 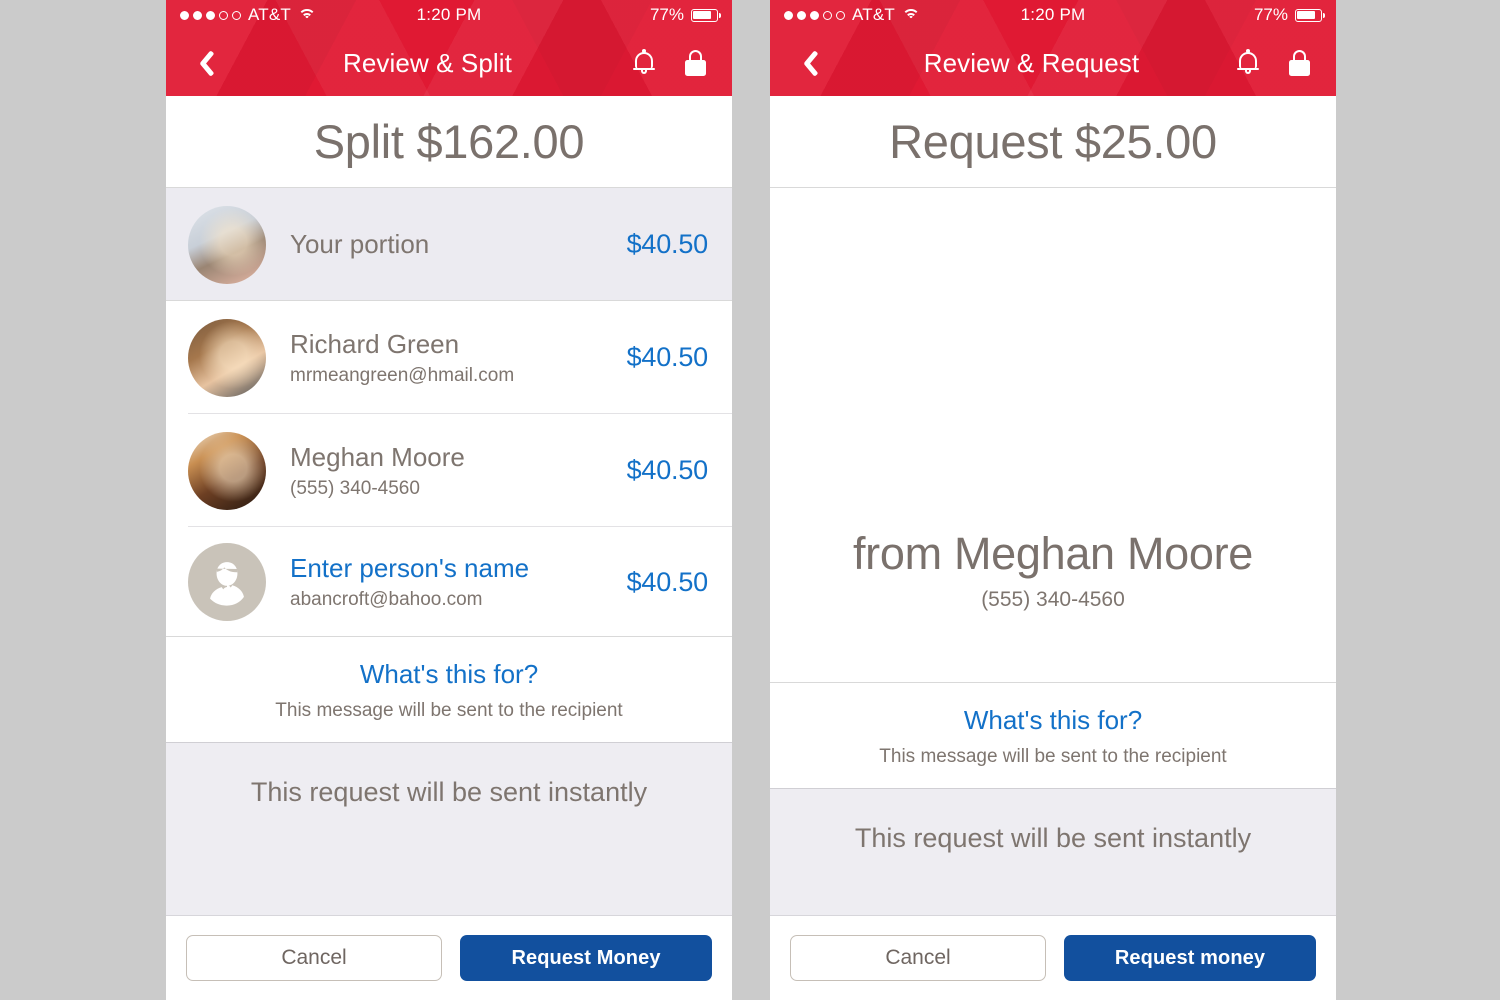 I want to click on amount-heading: Split $162.00, so click(x=449, y=141).